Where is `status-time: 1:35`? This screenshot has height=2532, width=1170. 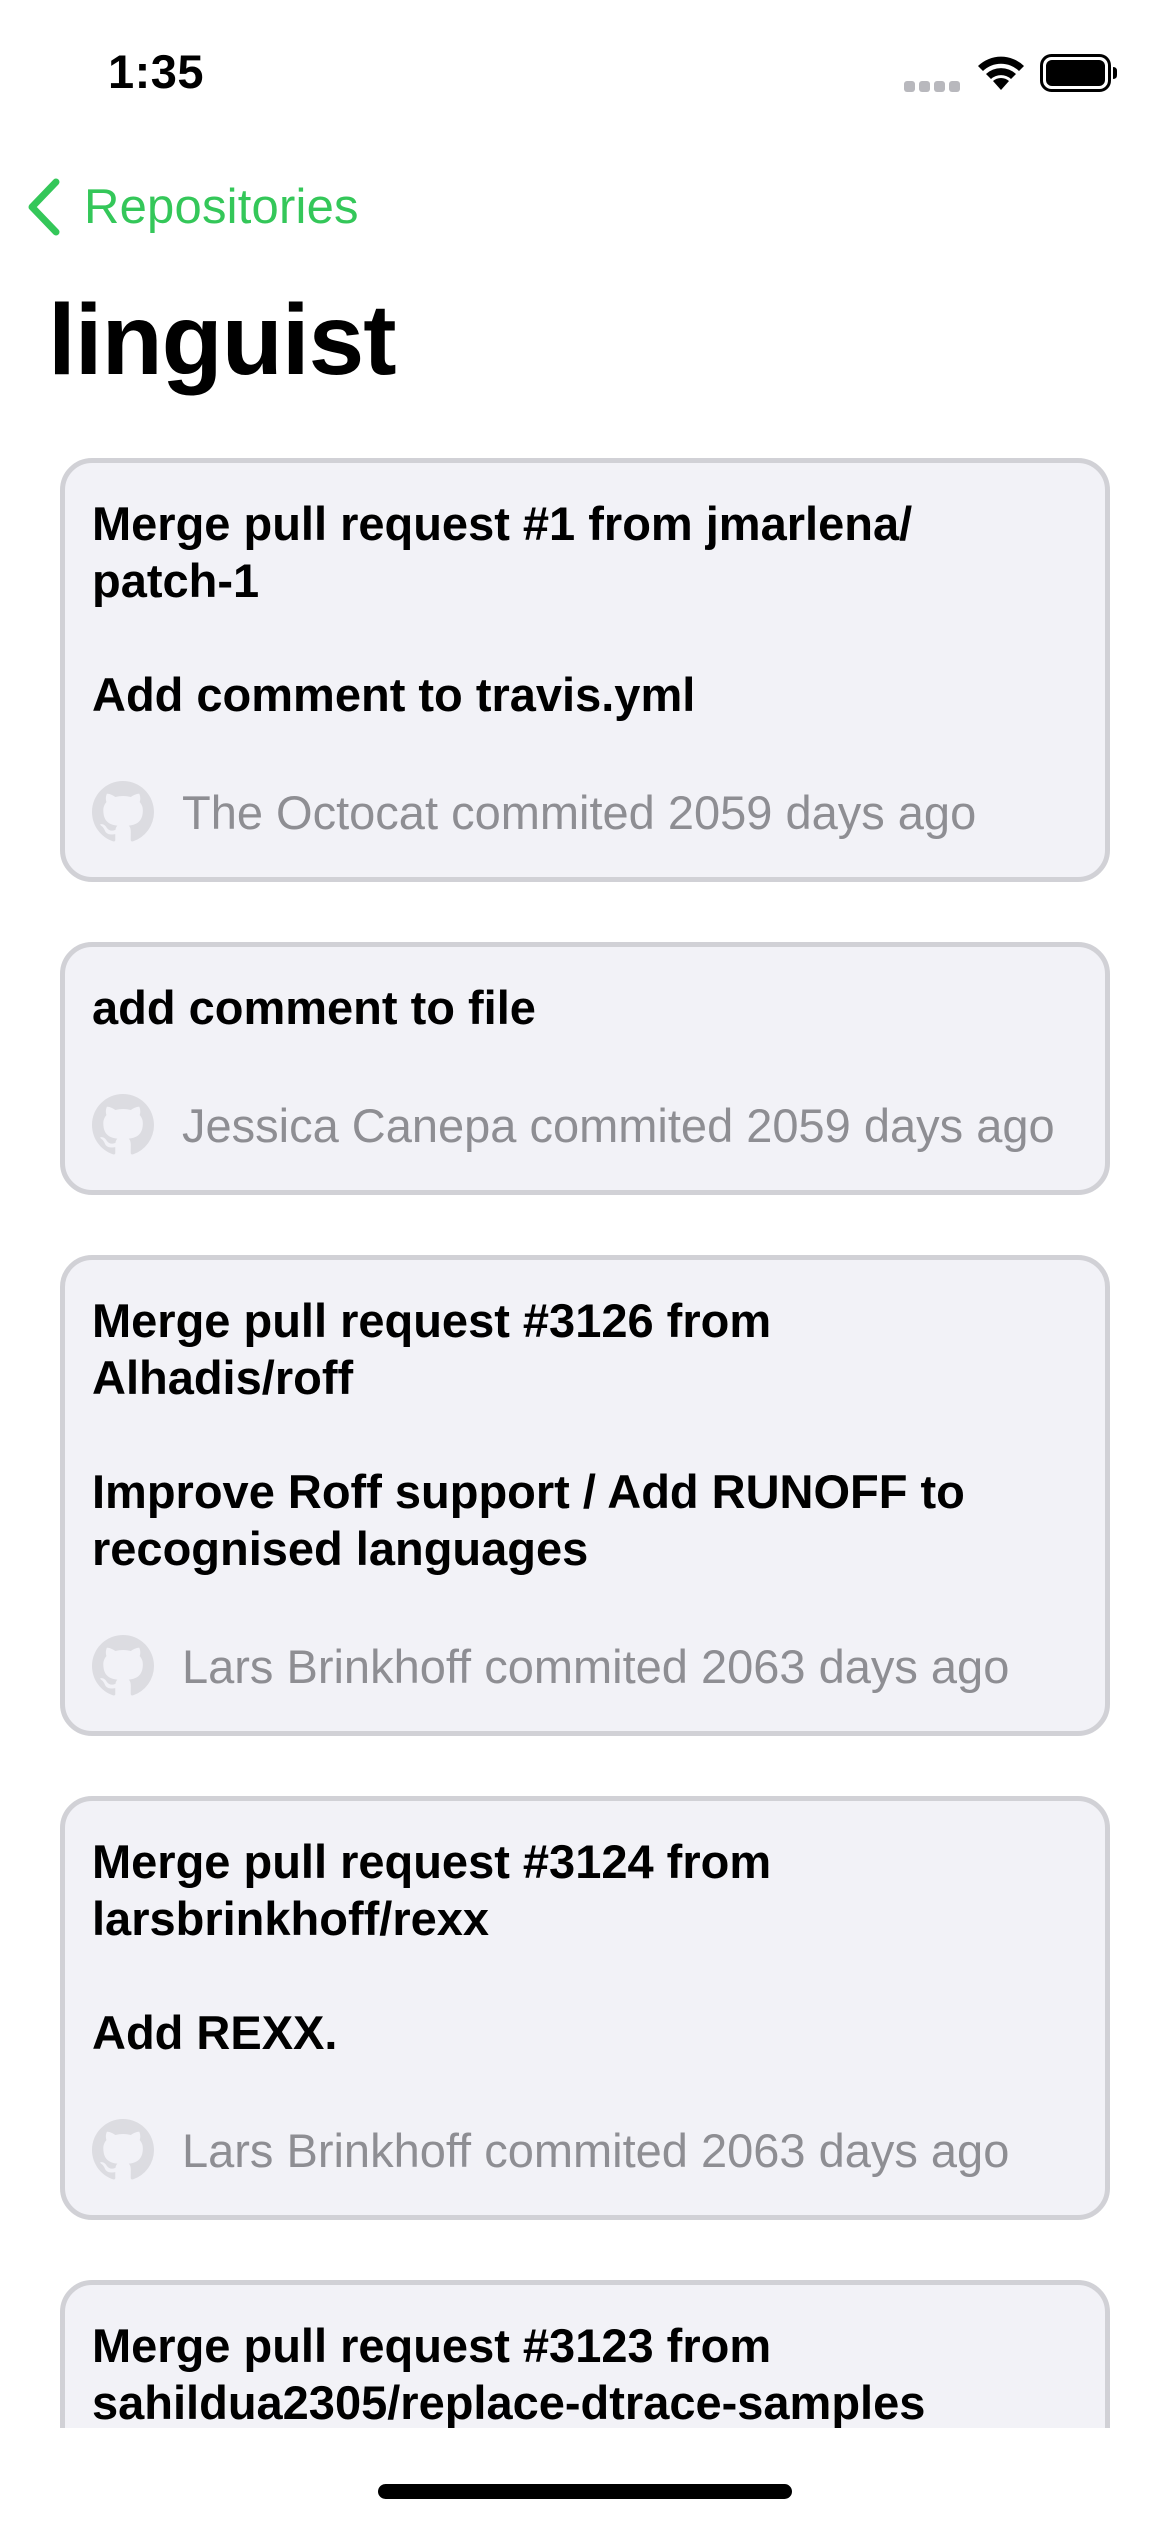
status-time: 1:35 is located at coordinates (156, 71).